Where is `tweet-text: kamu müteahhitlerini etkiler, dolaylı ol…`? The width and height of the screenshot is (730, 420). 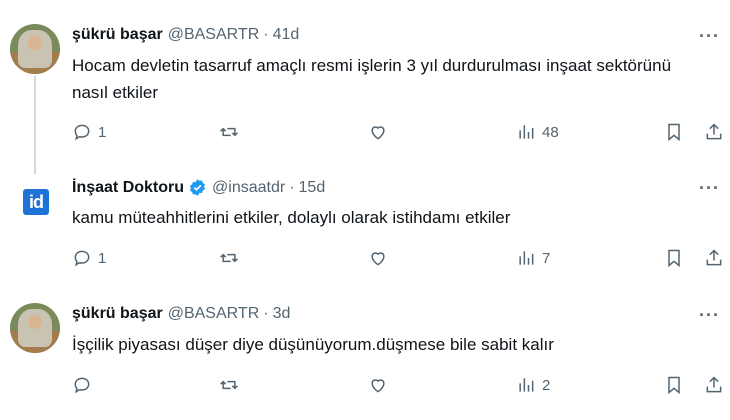 tweet-text: kamu müteahhitlerini etkiler, dolaylı ol… is located at coordinates (291, 217).